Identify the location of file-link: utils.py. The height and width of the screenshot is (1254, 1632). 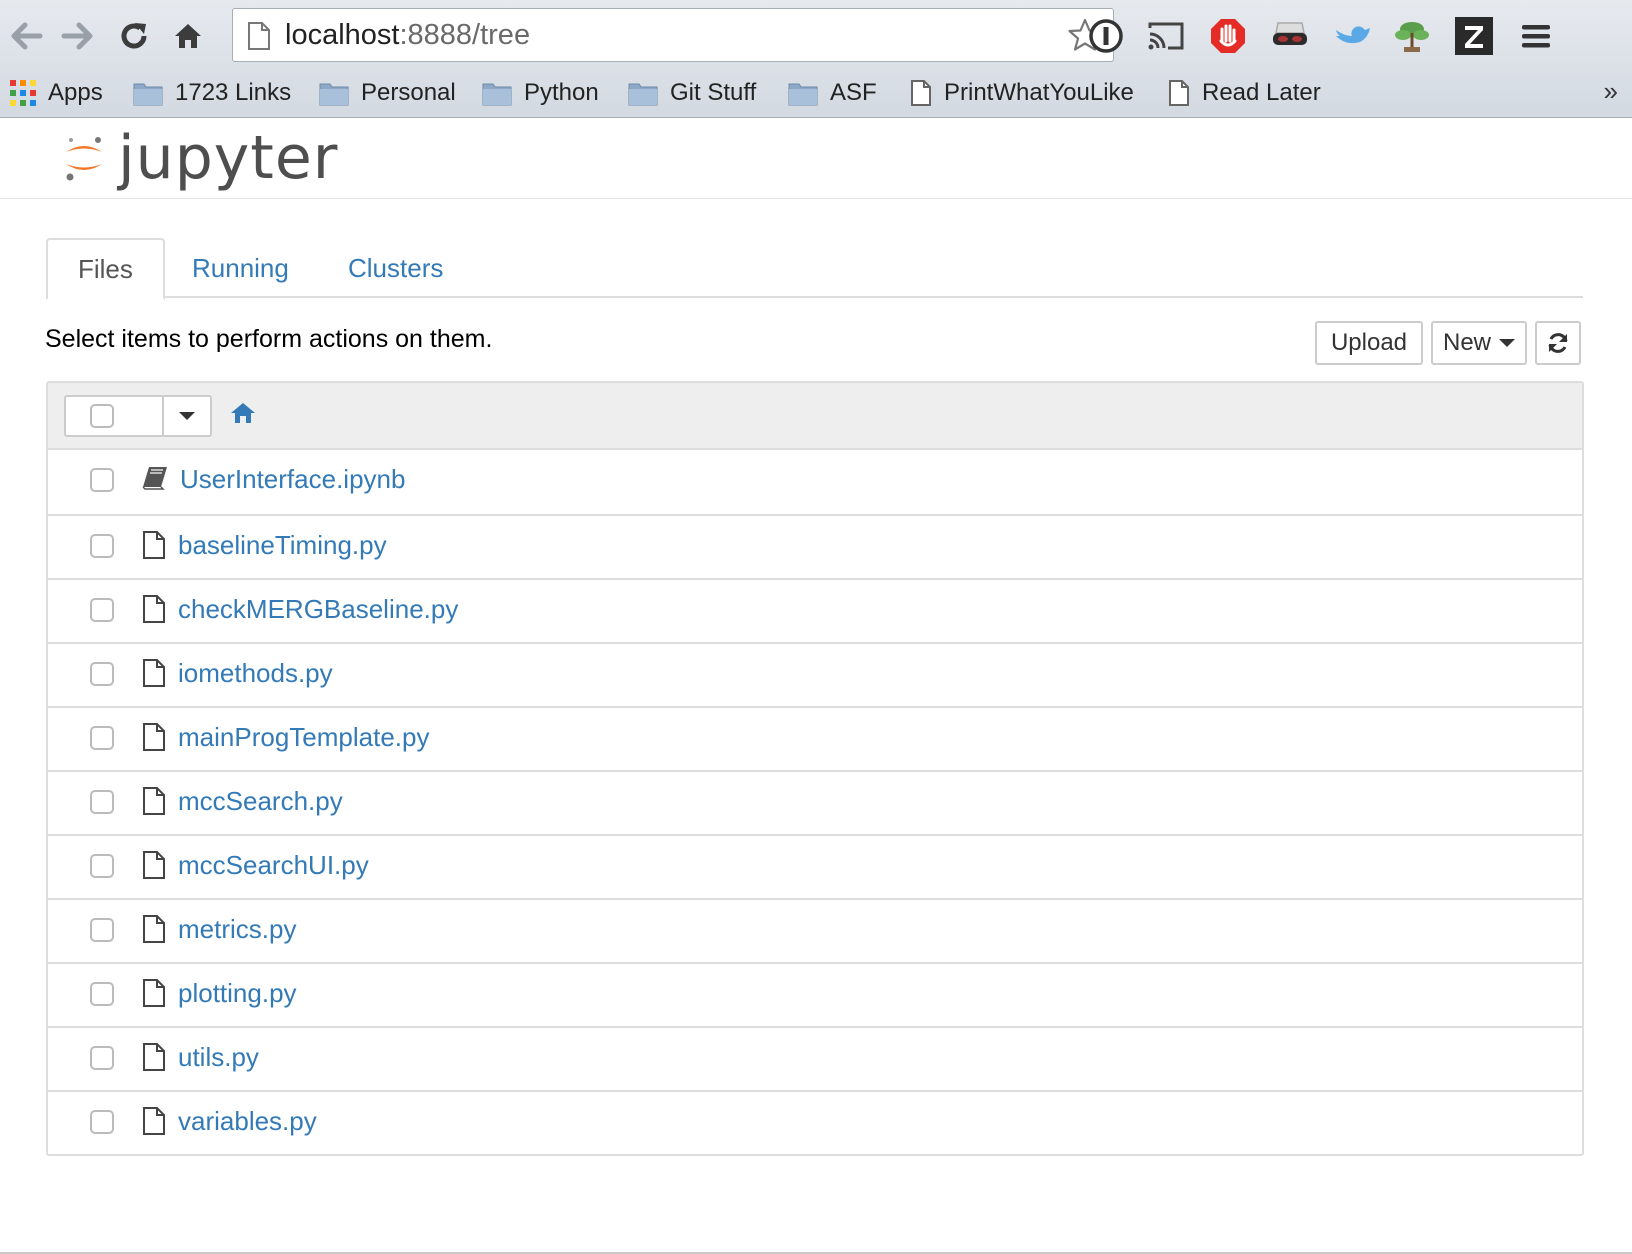
(218, 1057).